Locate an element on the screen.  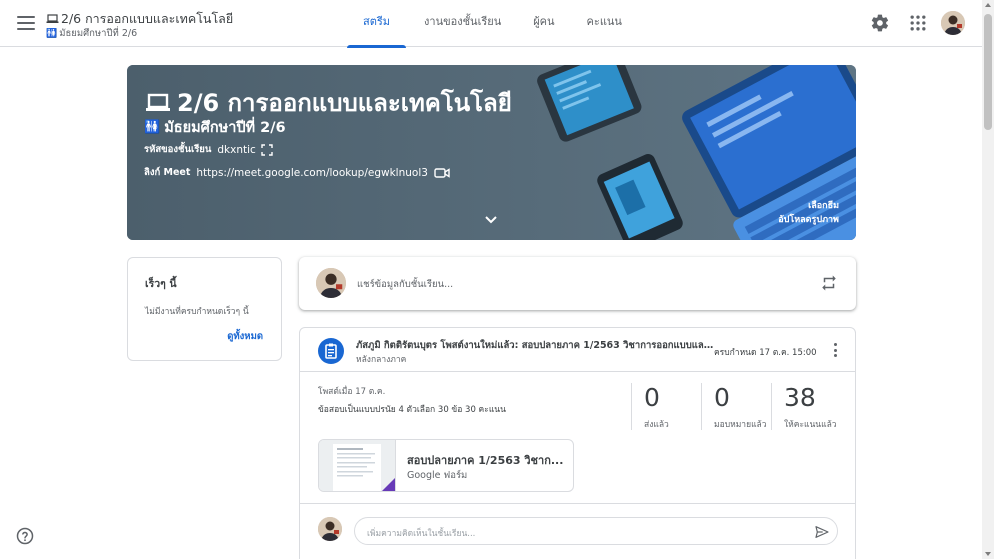
post-topic: หลังกลางภาค is located at coordinates (381, 360).